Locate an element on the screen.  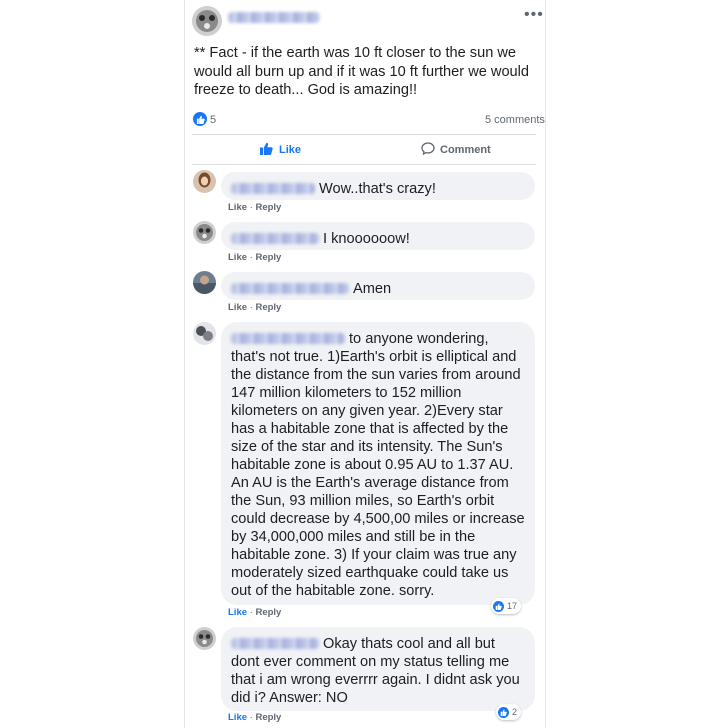
post-author-name-redacted is located at coordinates (274, 17).